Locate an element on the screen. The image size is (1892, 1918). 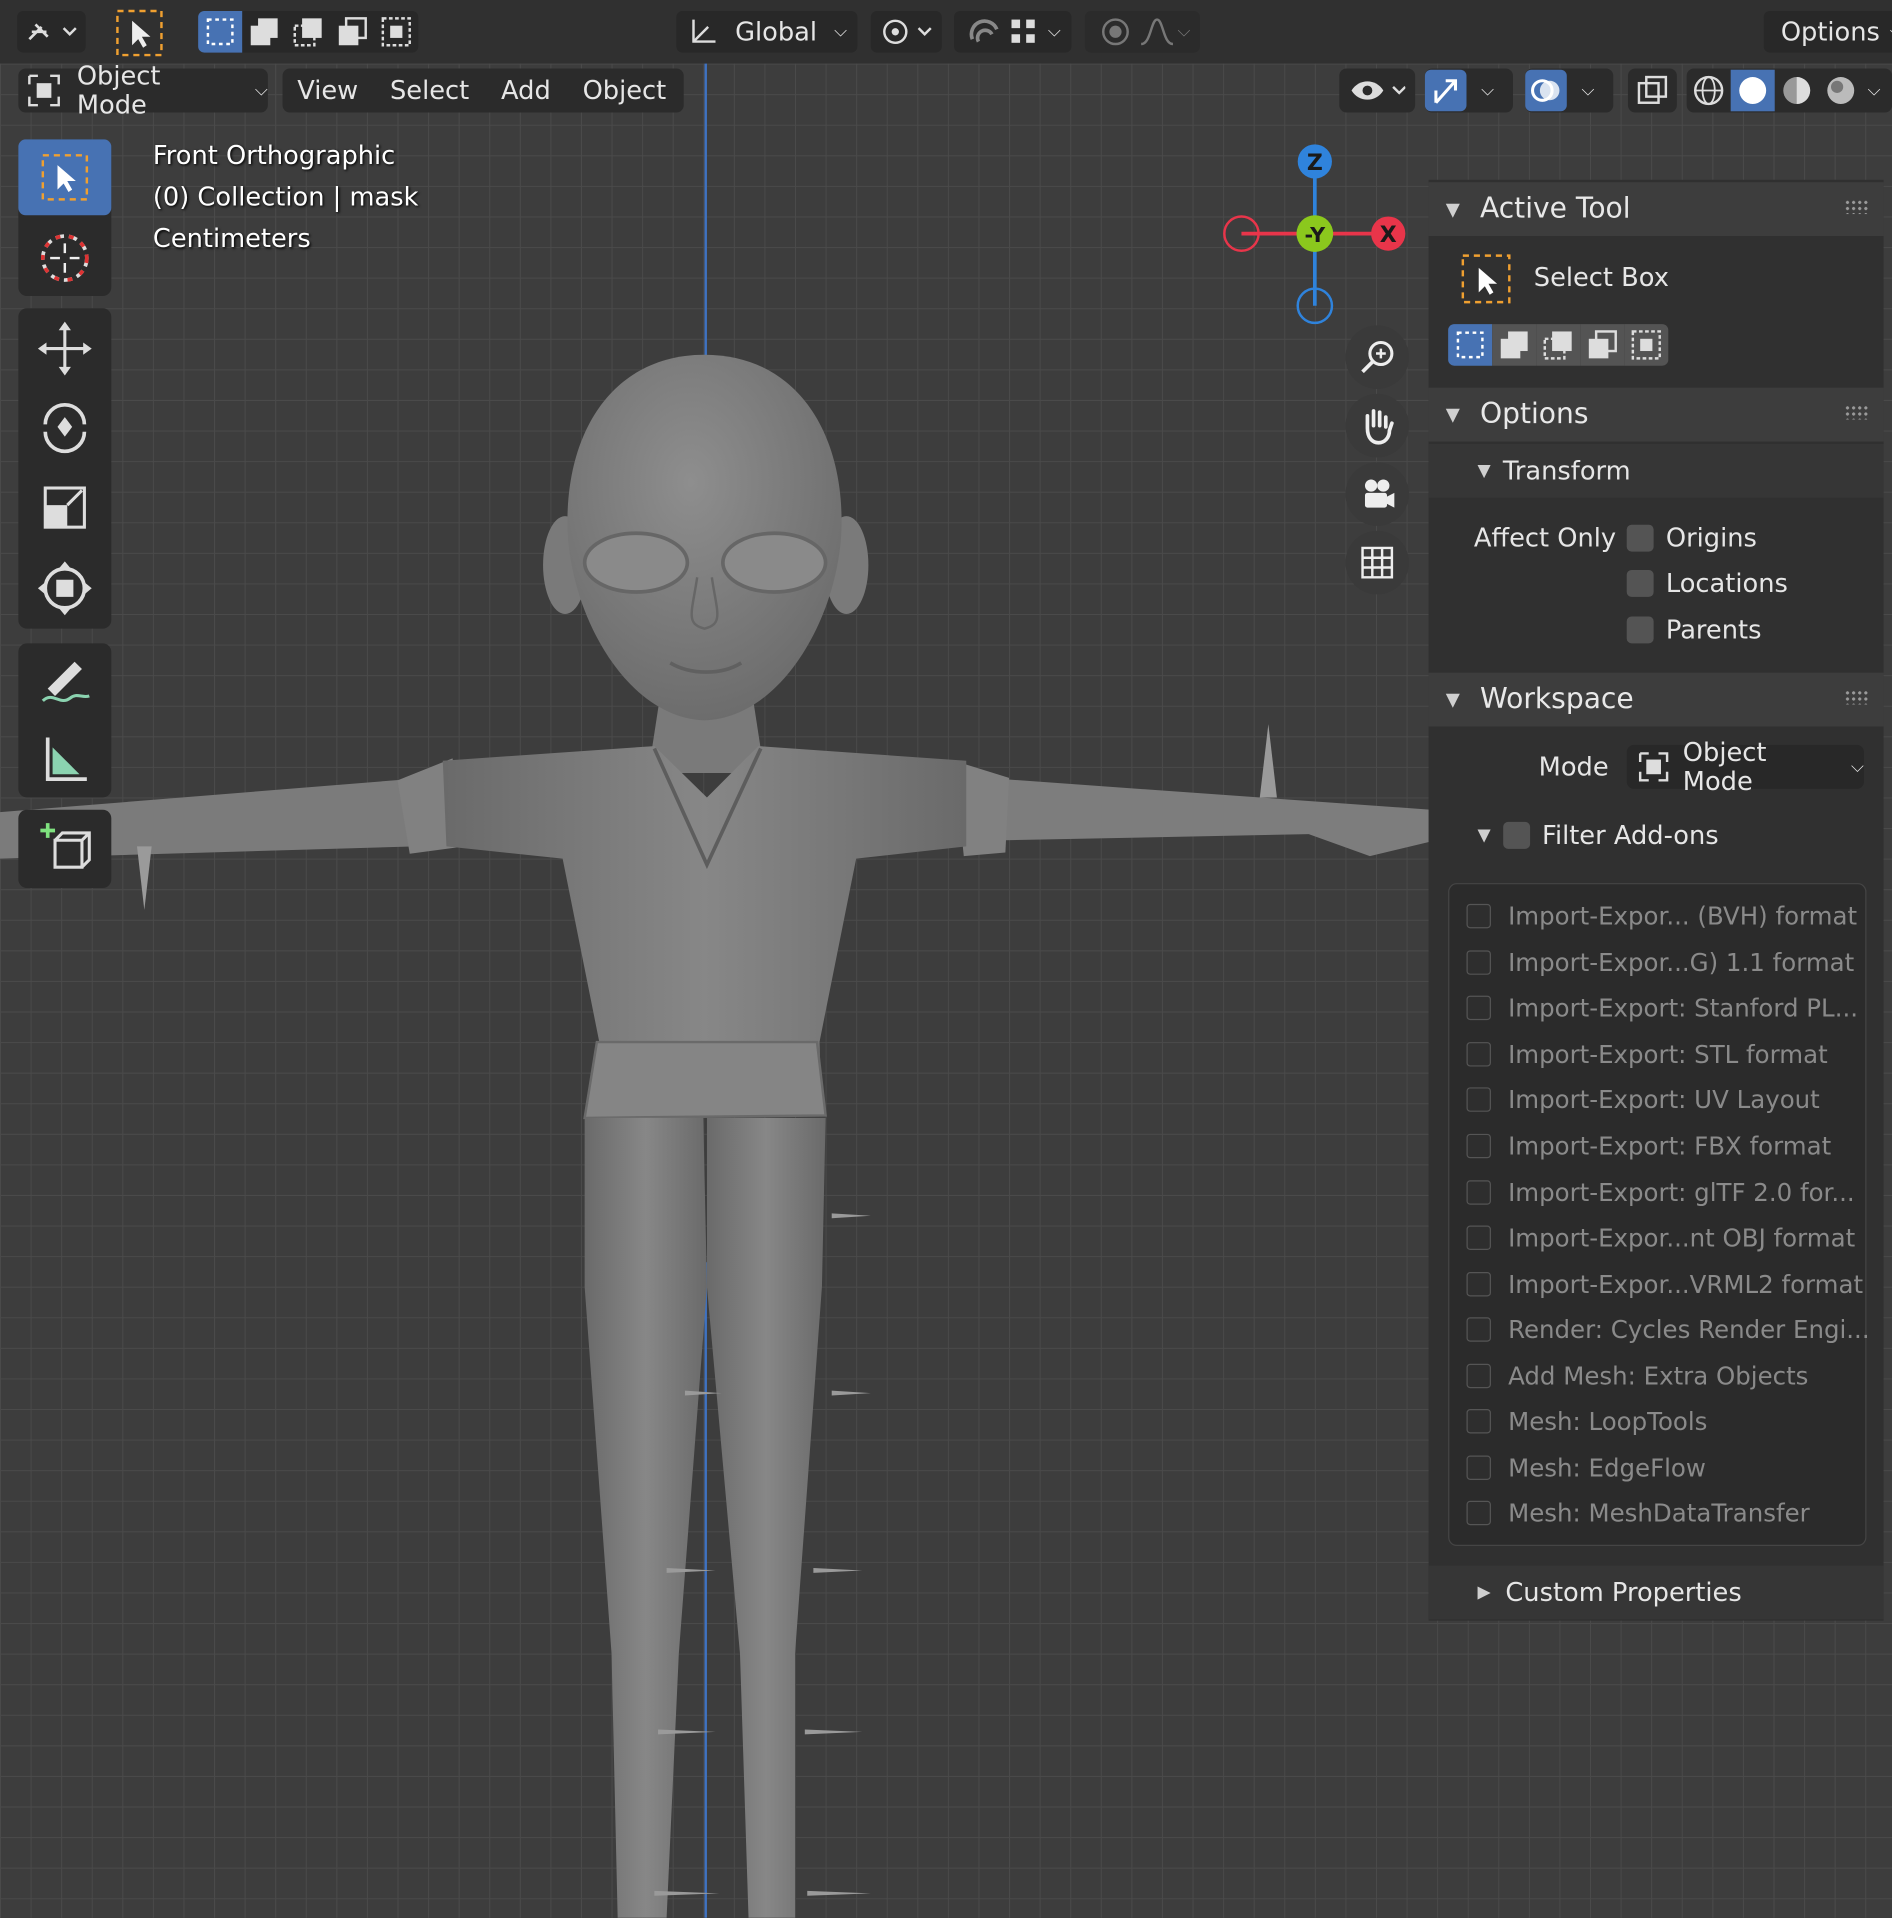
select-new-button is located at coordinates (220, 32).